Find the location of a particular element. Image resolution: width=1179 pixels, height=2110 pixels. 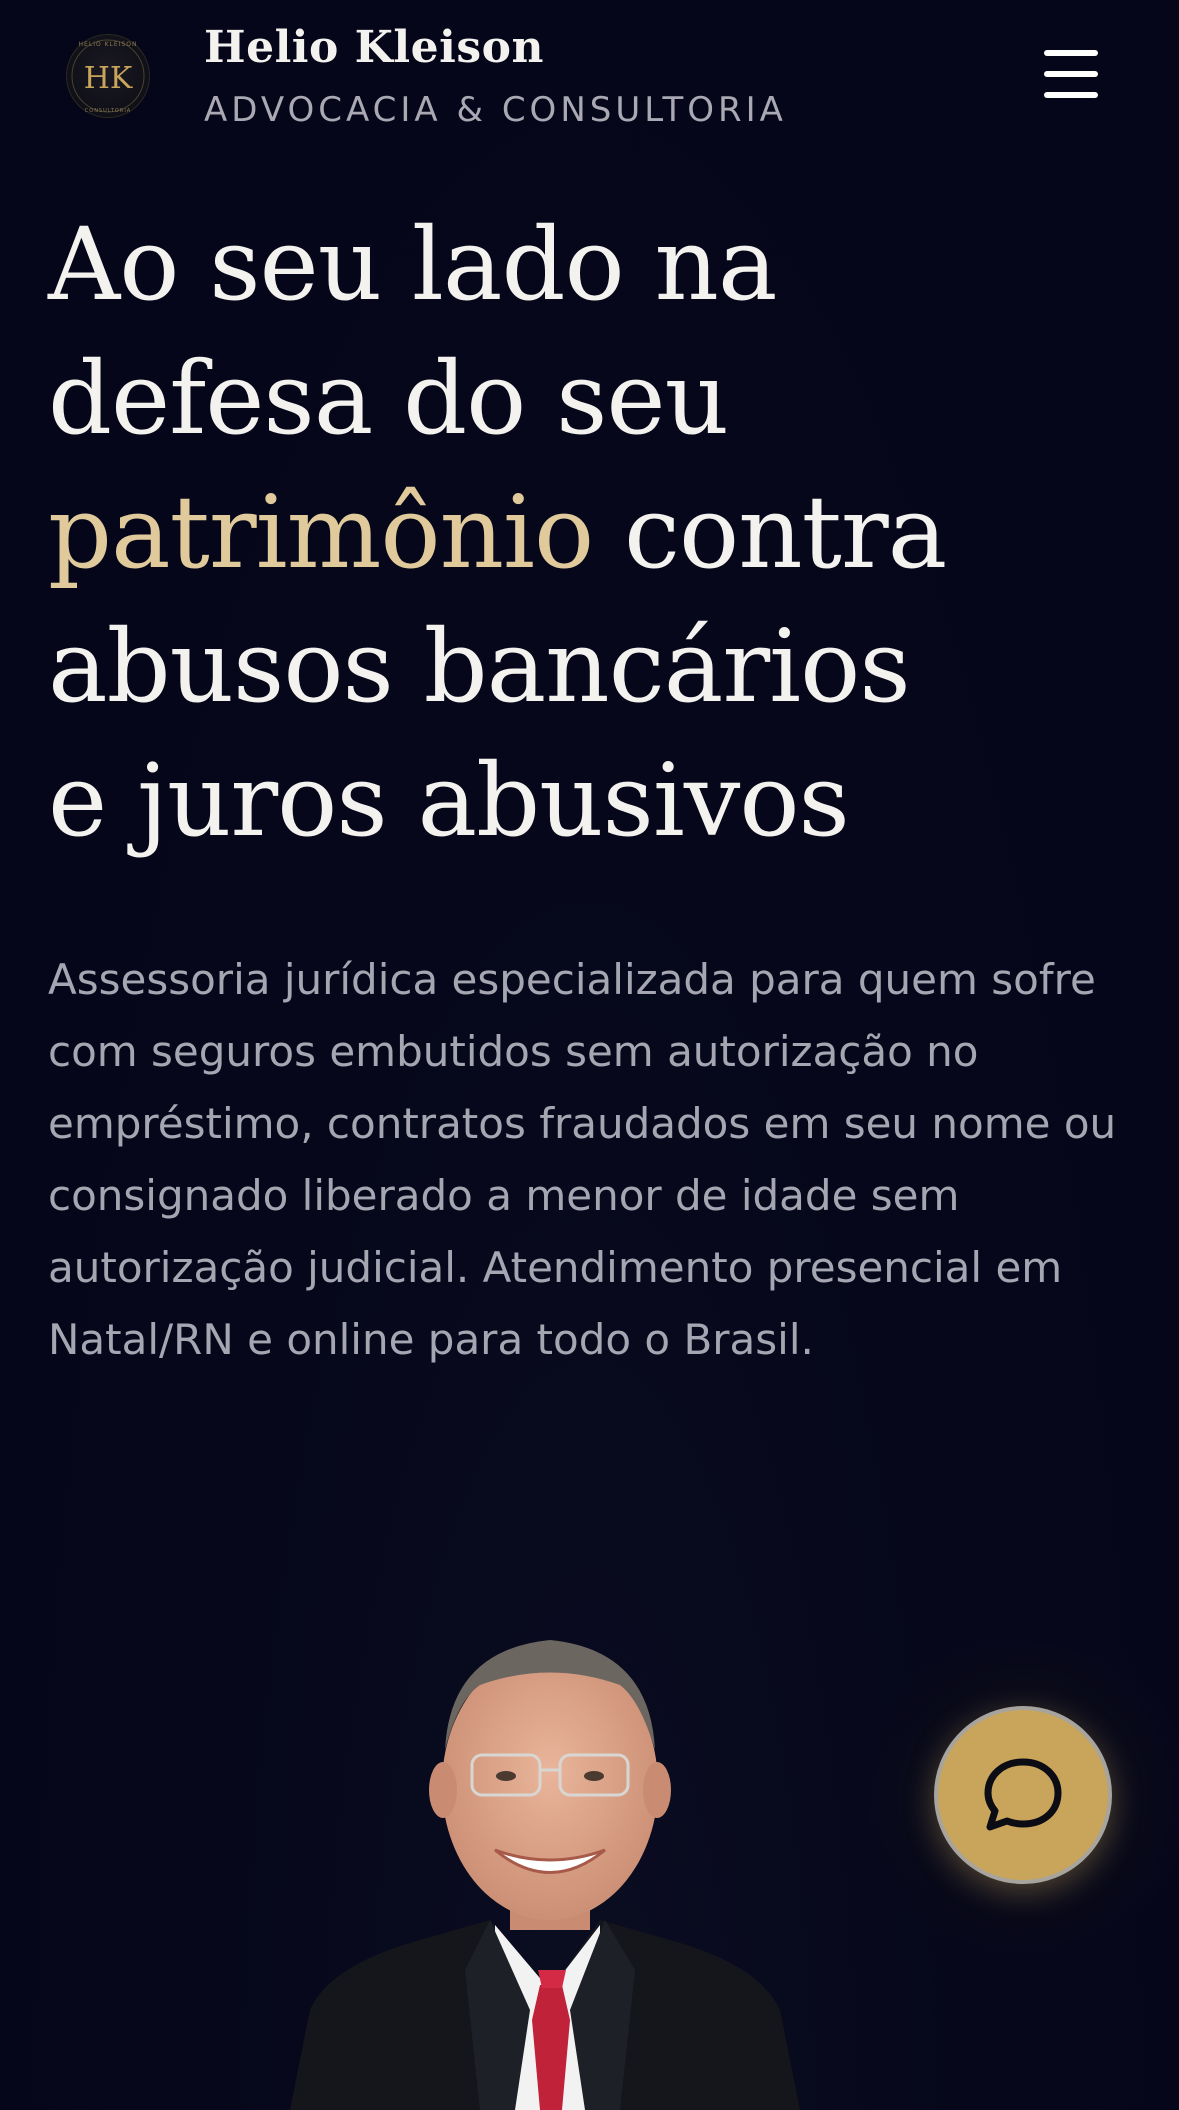

chat-bubble-icon is located at coordinates (1023, 1794).